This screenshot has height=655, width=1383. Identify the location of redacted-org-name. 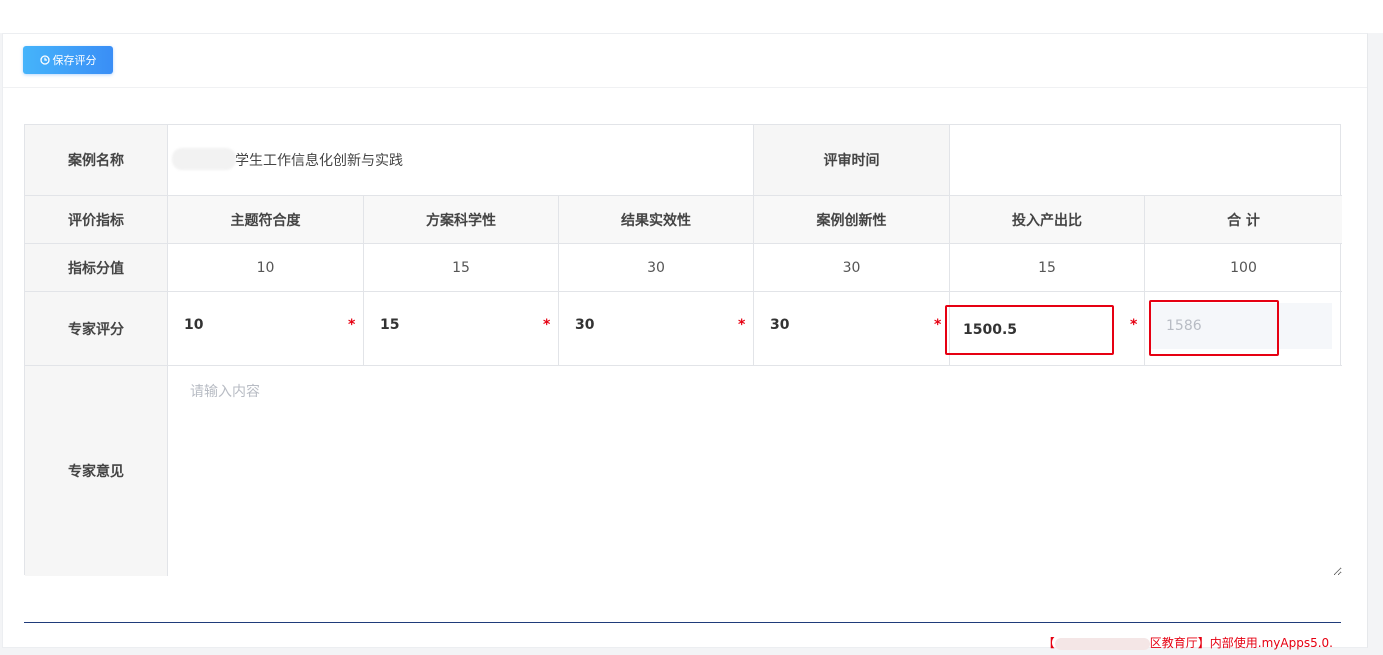
(1102, 643).